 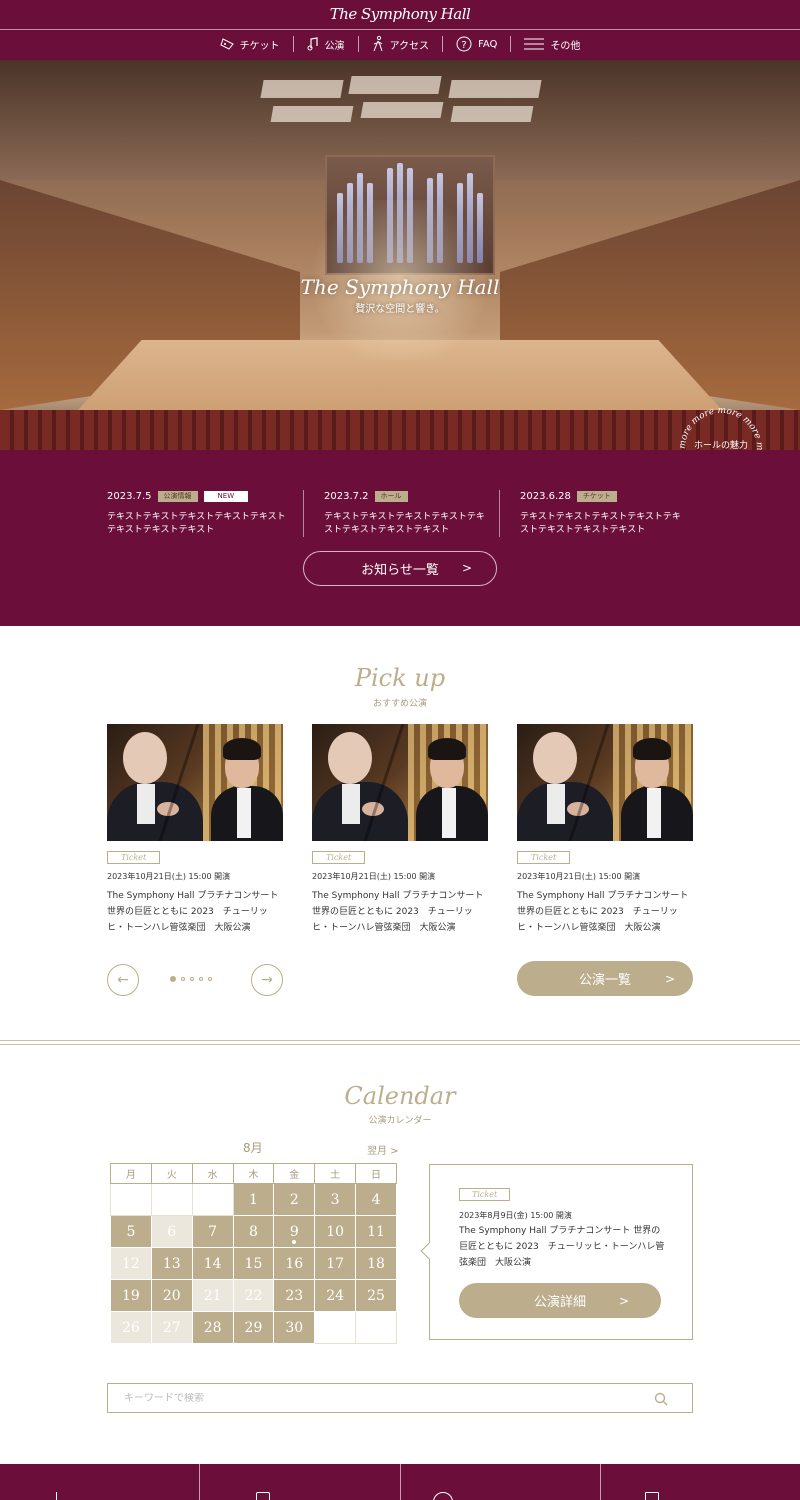 What do you see at coordinates (212, 1263) in the screenshot?
I see `calendar-day: 14` at bounding box center [212, 1263].